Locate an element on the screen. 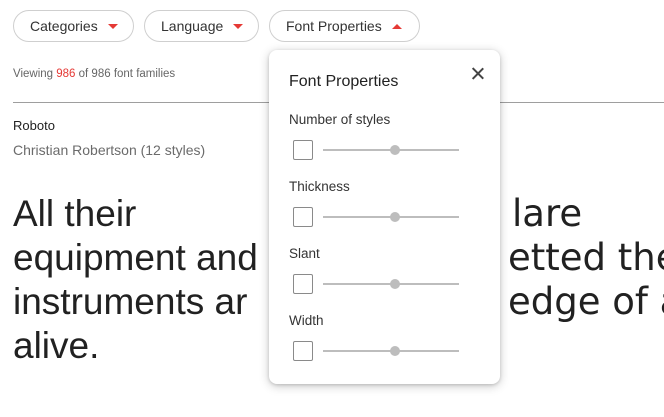  slant-checkbox is located at coordinates (303, 284).